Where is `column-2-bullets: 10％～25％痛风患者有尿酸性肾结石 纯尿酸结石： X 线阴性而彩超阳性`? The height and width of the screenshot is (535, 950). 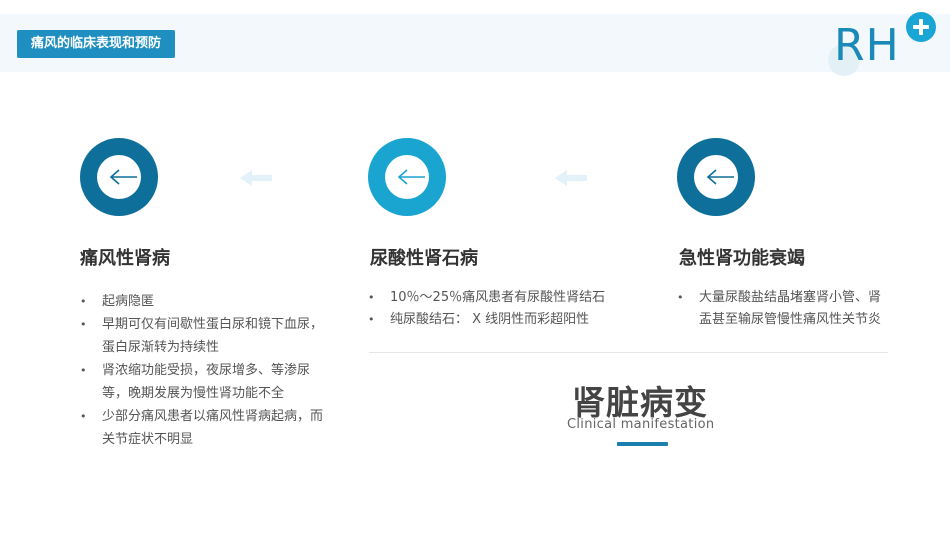 column-2-bullets: 10％～25％痛风患者有尿酸性肾结石 纯尿酸结石： X 线阴性而彩超阳性 is located at coordinates (508, 309).